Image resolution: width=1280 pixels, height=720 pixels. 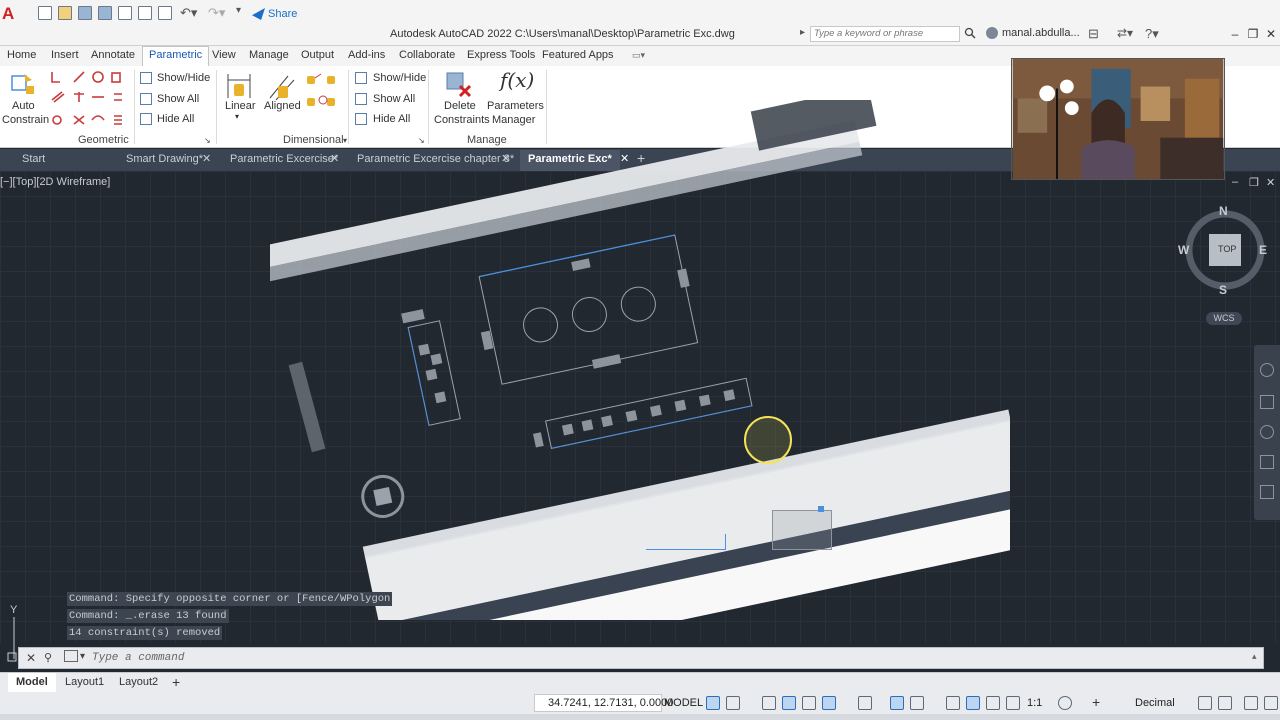 What do you see at coordinates (391, 119) in the screenshot?
I see `dim-hide-all-button: Hide All` at bounding box center [391, 119].